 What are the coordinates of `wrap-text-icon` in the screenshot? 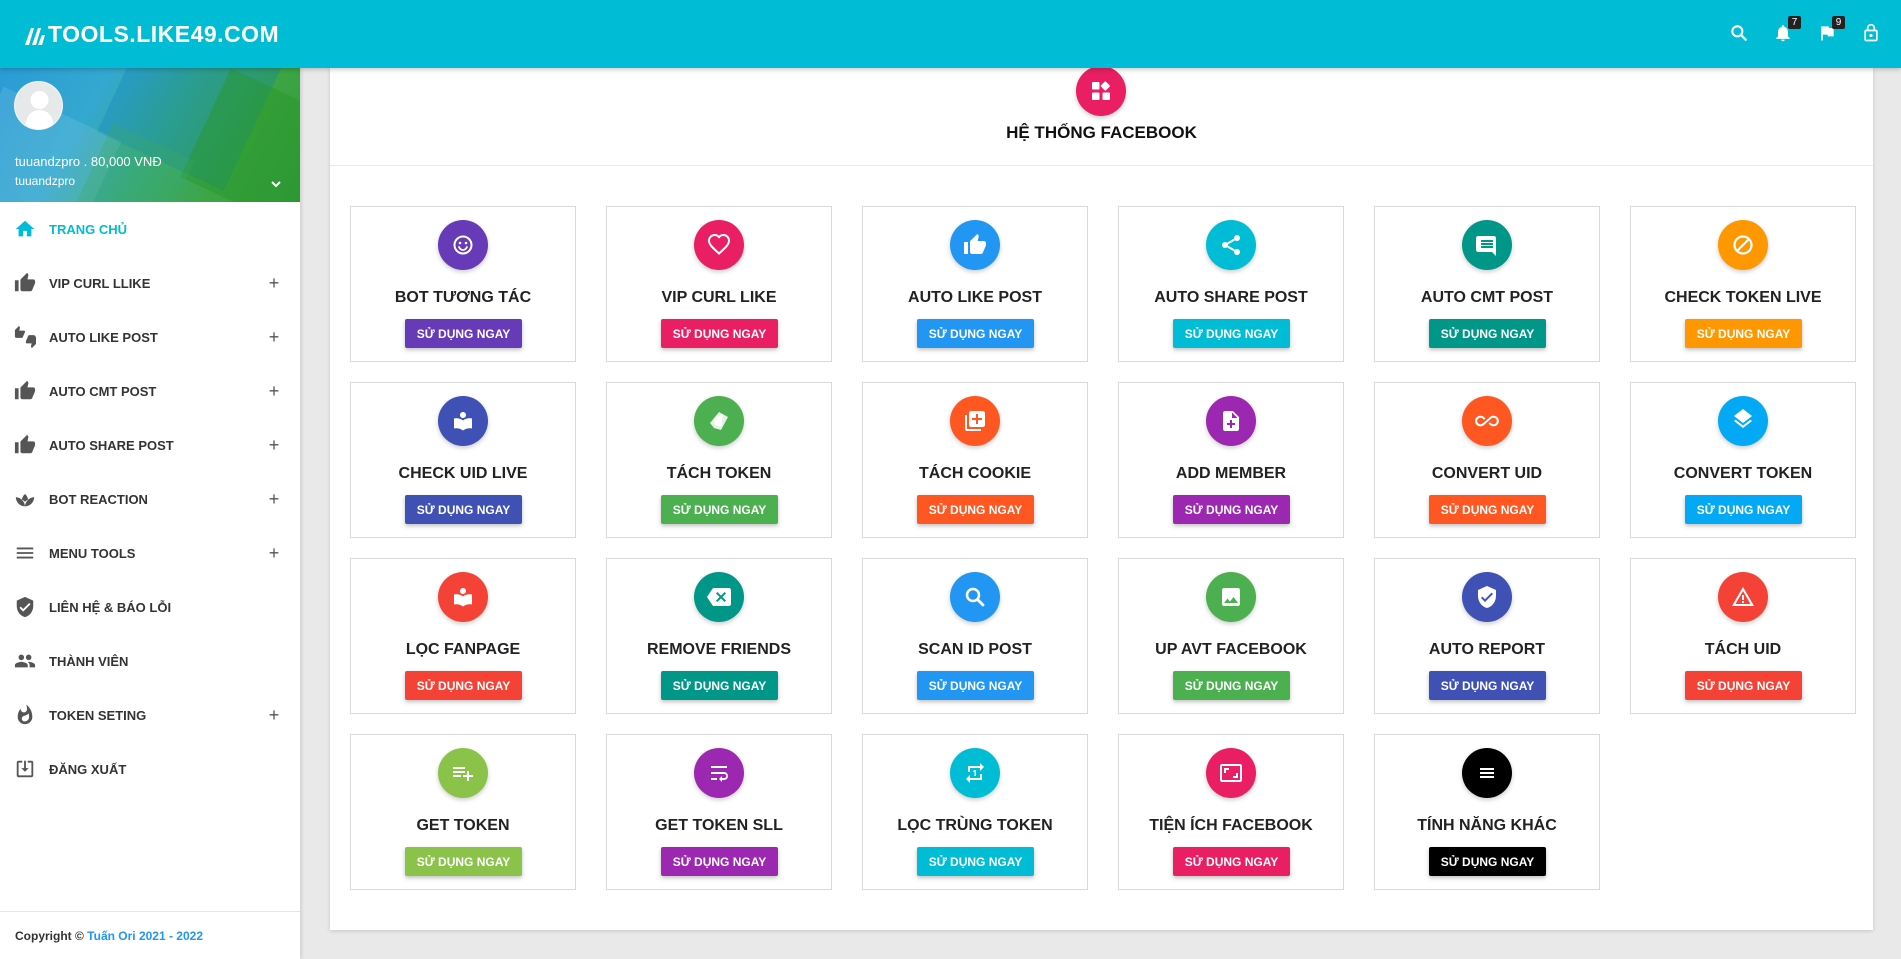 It's located at (719, 773).